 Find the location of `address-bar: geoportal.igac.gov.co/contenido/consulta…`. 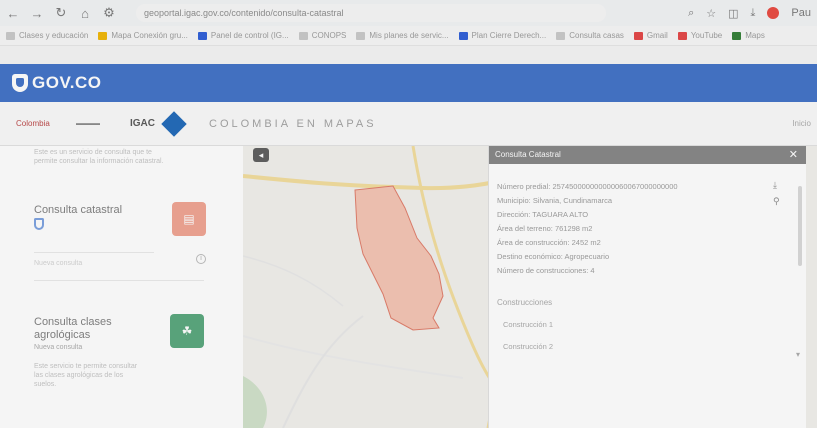

address-bar: geoportal.igac.gov.co/contenido/consulta… is located at coordinates (371, 13).